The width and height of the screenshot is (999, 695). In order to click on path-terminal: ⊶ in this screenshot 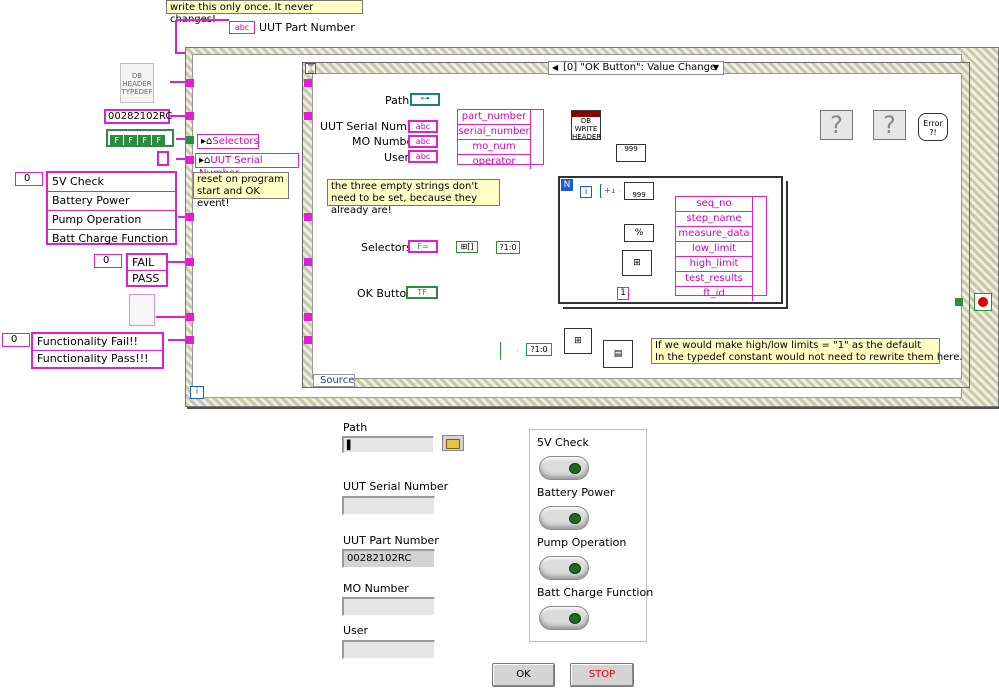, I will do `click(425, 99)`.